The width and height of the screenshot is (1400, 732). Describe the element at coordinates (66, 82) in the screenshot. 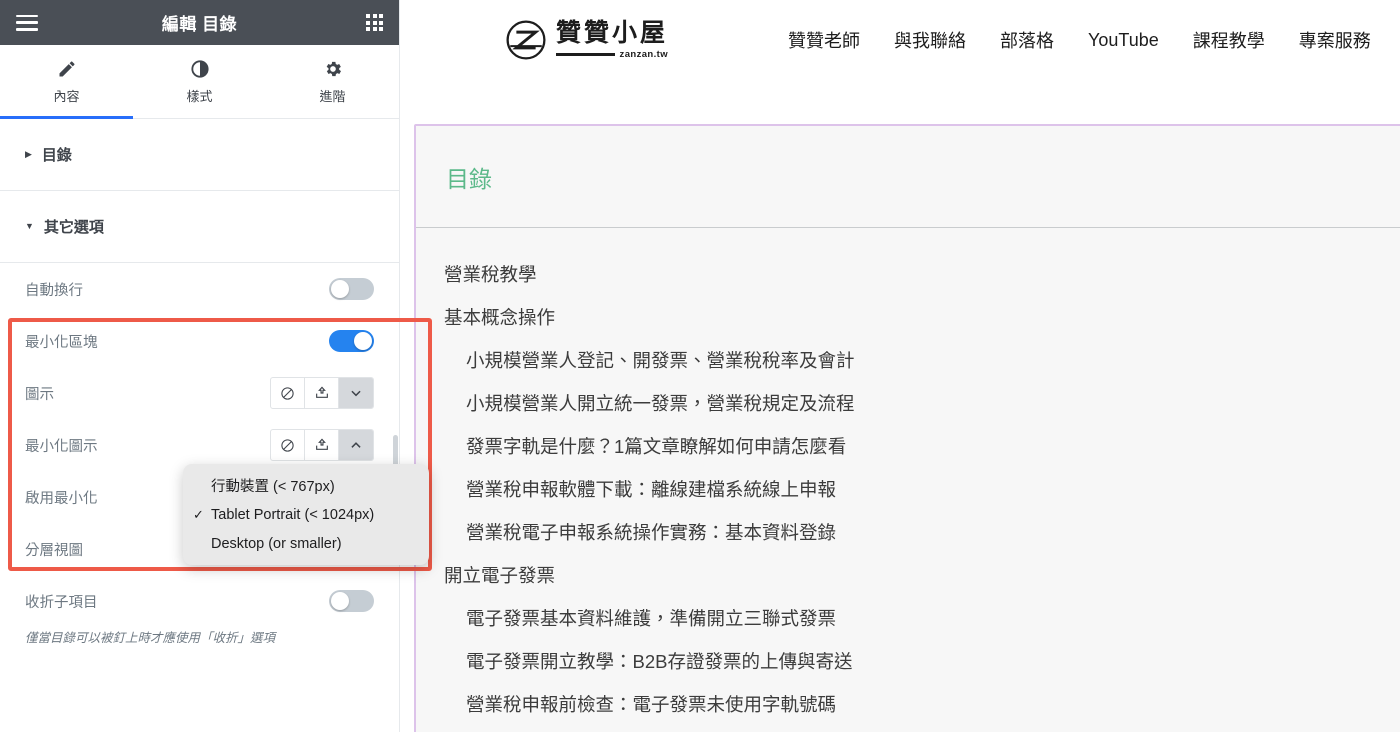

I see `tab-content: 內容` at that location.